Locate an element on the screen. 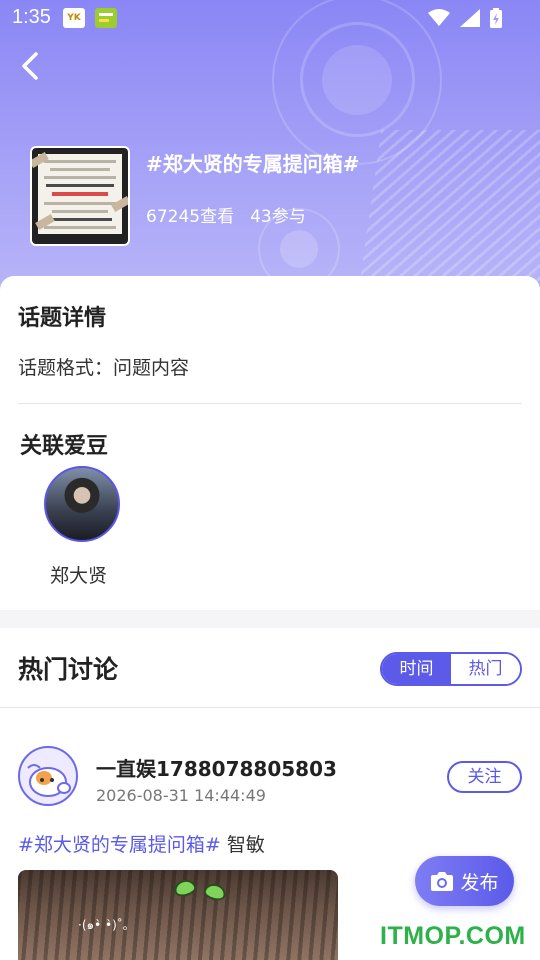 This screenshot has height=960, width=540. chevron-left-icon is located at coordinates (30, 66).